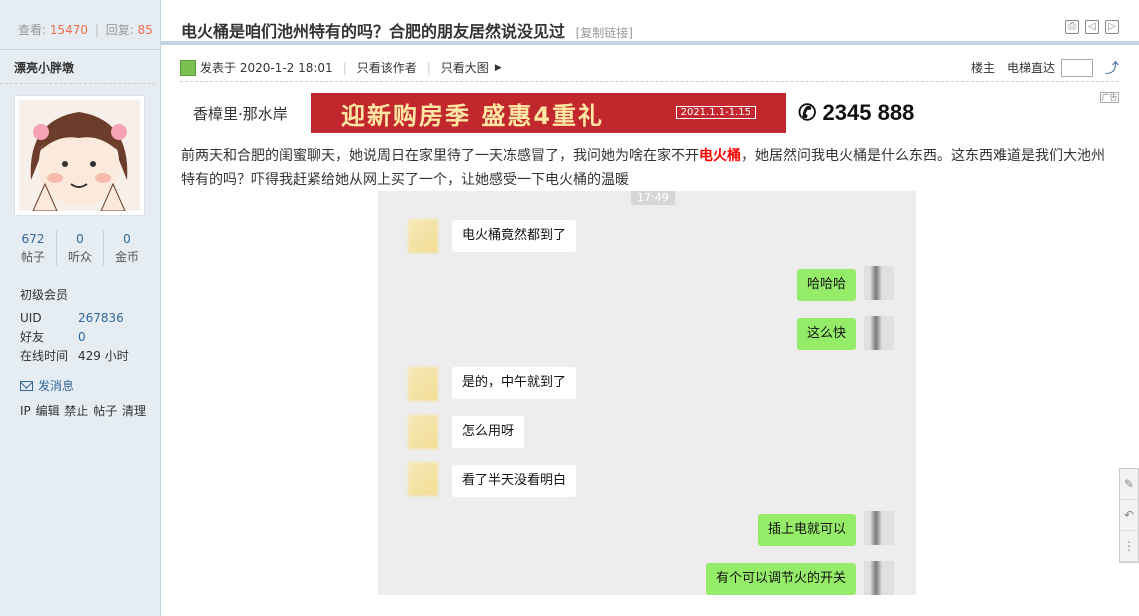 Image resolution: width=1139 pixels, height=616 pixels. Describe the element at coordinates (90, 410) in the screenshot. I see `admin-links: IP 编辑 禁止 帖子 清理` at that location.